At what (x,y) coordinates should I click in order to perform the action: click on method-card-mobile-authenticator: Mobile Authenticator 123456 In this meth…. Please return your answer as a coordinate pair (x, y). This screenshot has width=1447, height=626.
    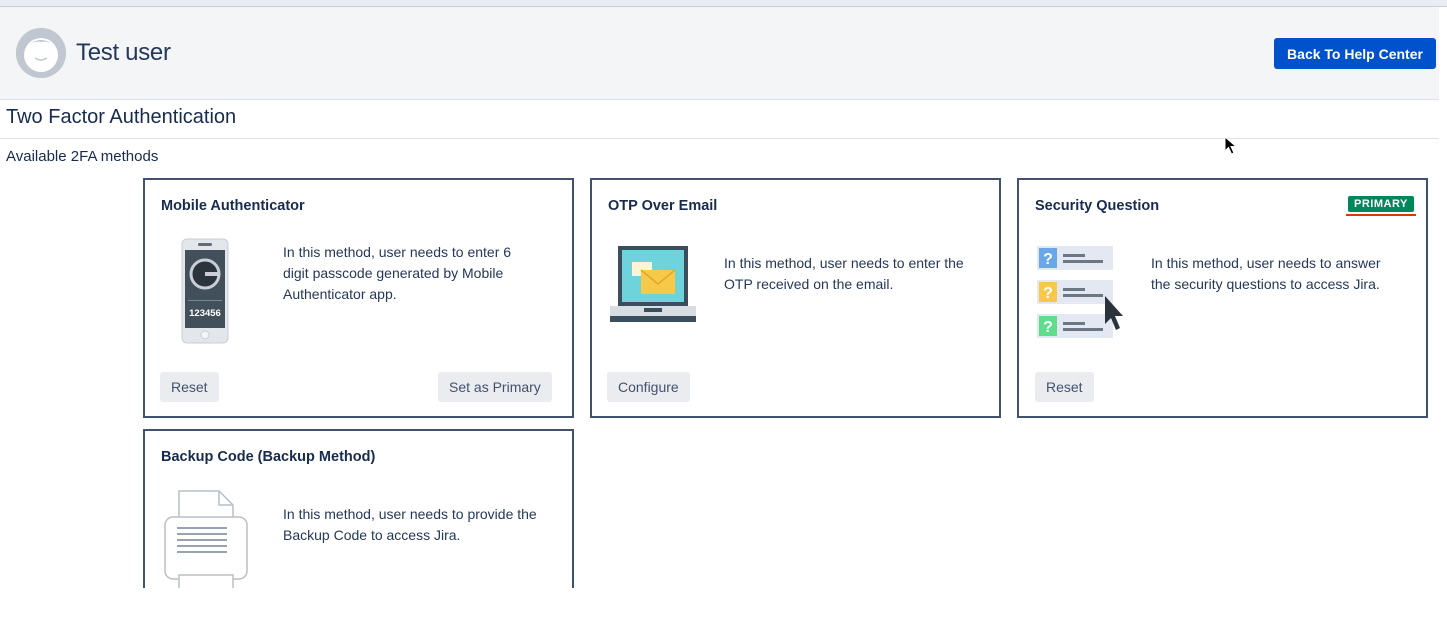
    Looking at the image, I should click on (358, 298).